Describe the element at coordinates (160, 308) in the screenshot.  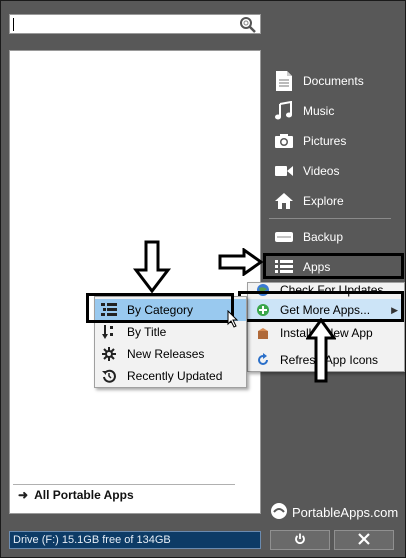
I see `annotation-box-by-category` at that location.